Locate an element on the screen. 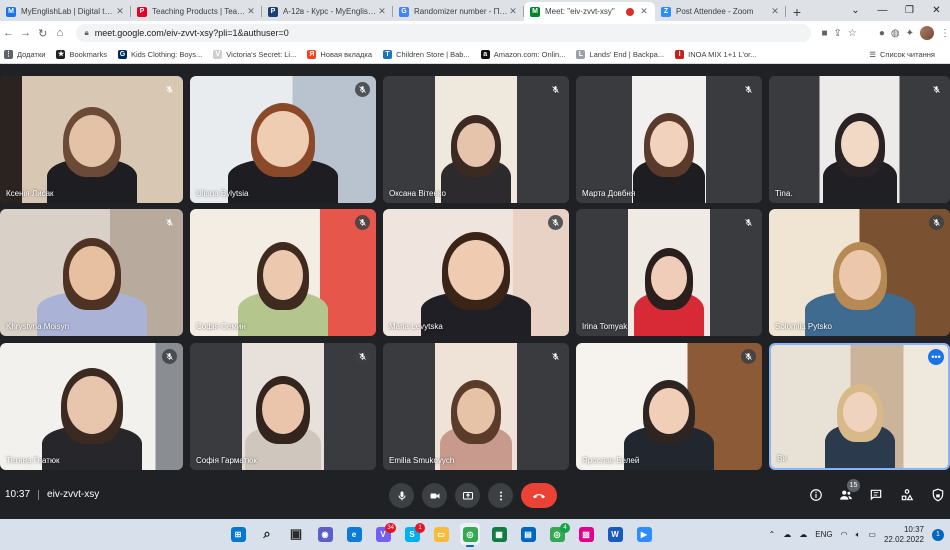 The width and height of the screenshot is (950, 550). language-indicator: ENG is located at coordinates (823, 534).